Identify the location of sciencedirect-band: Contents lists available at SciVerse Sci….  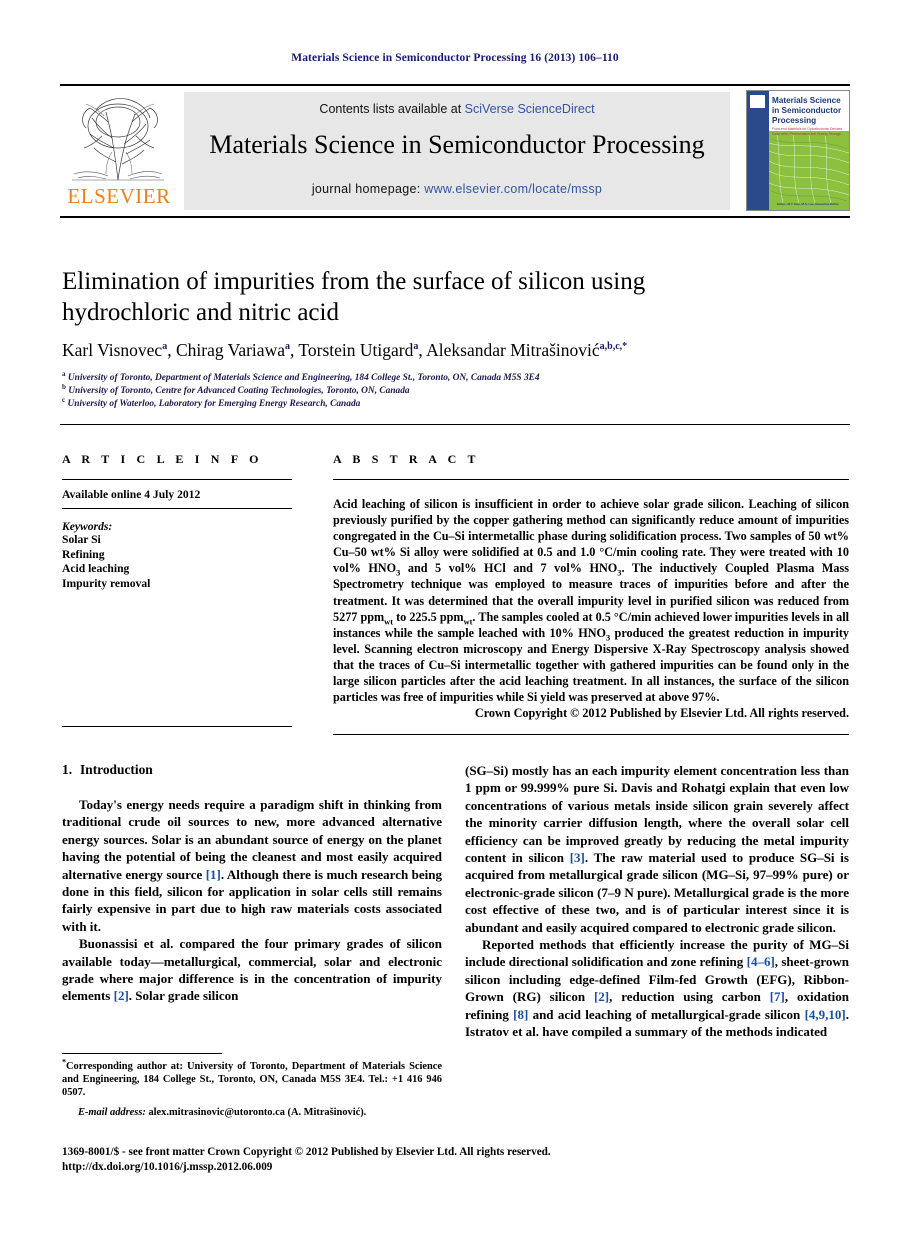
(457, 151).